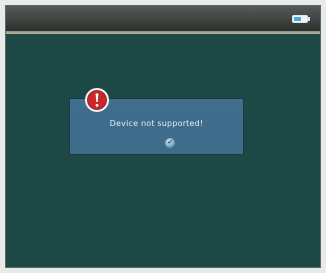  What do you see at coordinates (309, 19) in the screenshot?
I see `battery-tip` at bounding box center [309, 19].